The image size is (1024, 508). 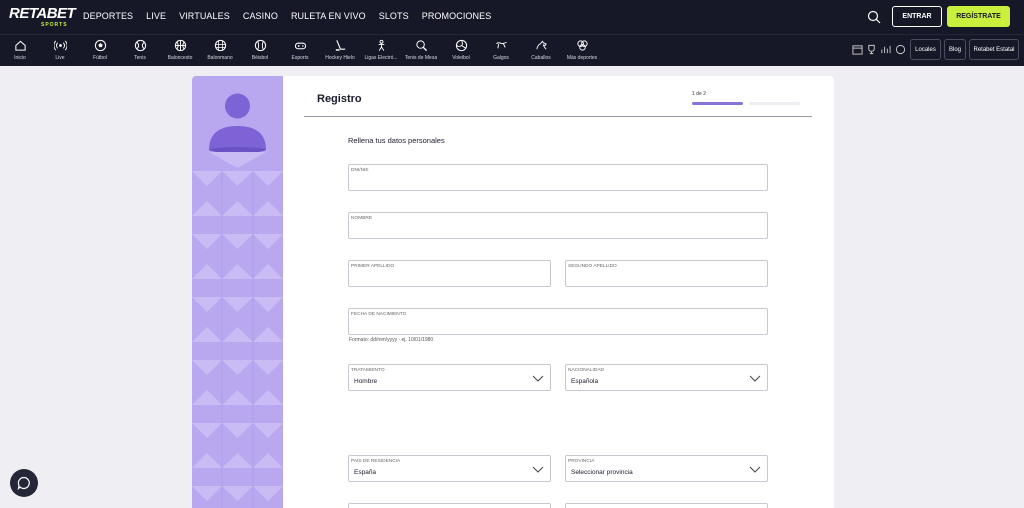 I want to click on sport-item-caballos: Caballos, so click(x=541, y=50).